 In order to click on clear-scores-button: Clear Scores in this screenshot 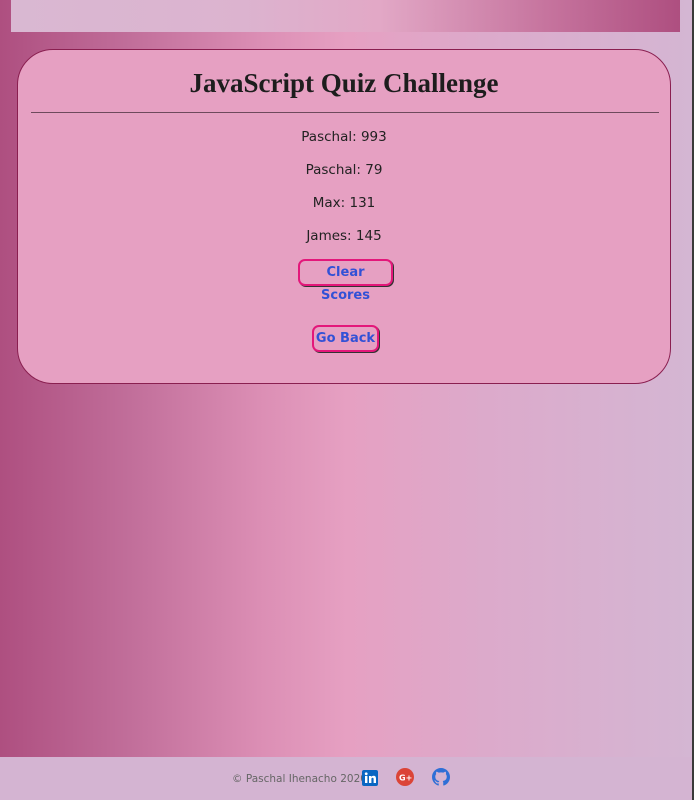, I will do `click(345, 281)`.